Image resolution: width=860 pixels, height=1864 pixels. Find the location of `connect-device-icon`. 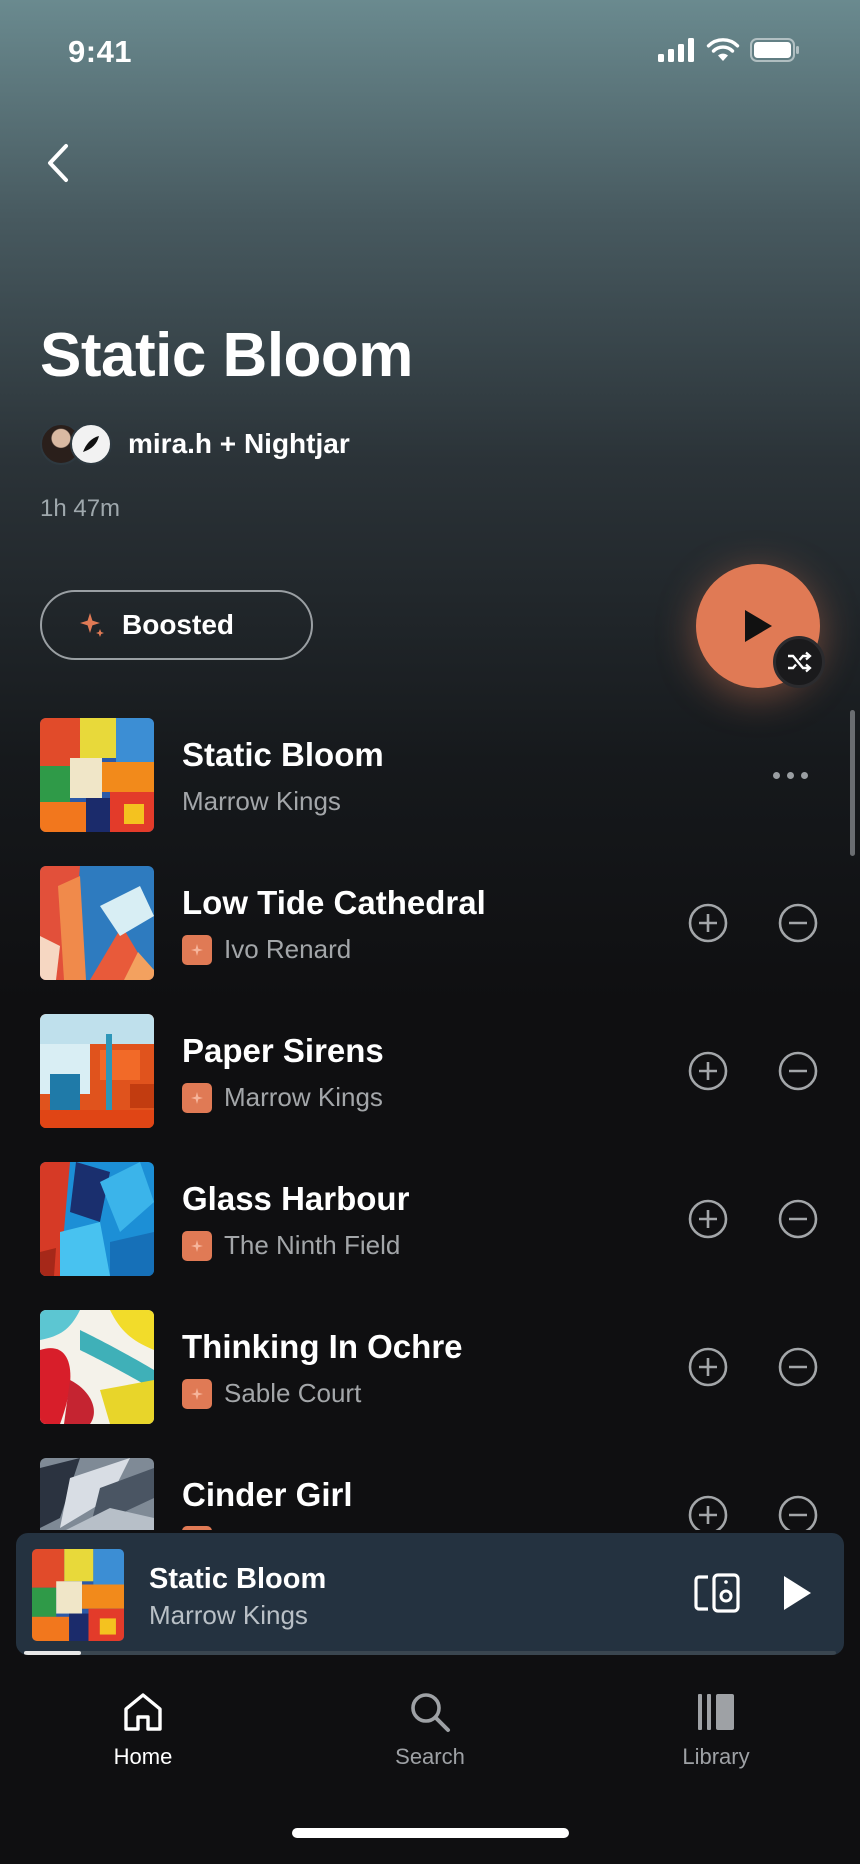

connect-device-icon is located at coordinates (717, 1593).